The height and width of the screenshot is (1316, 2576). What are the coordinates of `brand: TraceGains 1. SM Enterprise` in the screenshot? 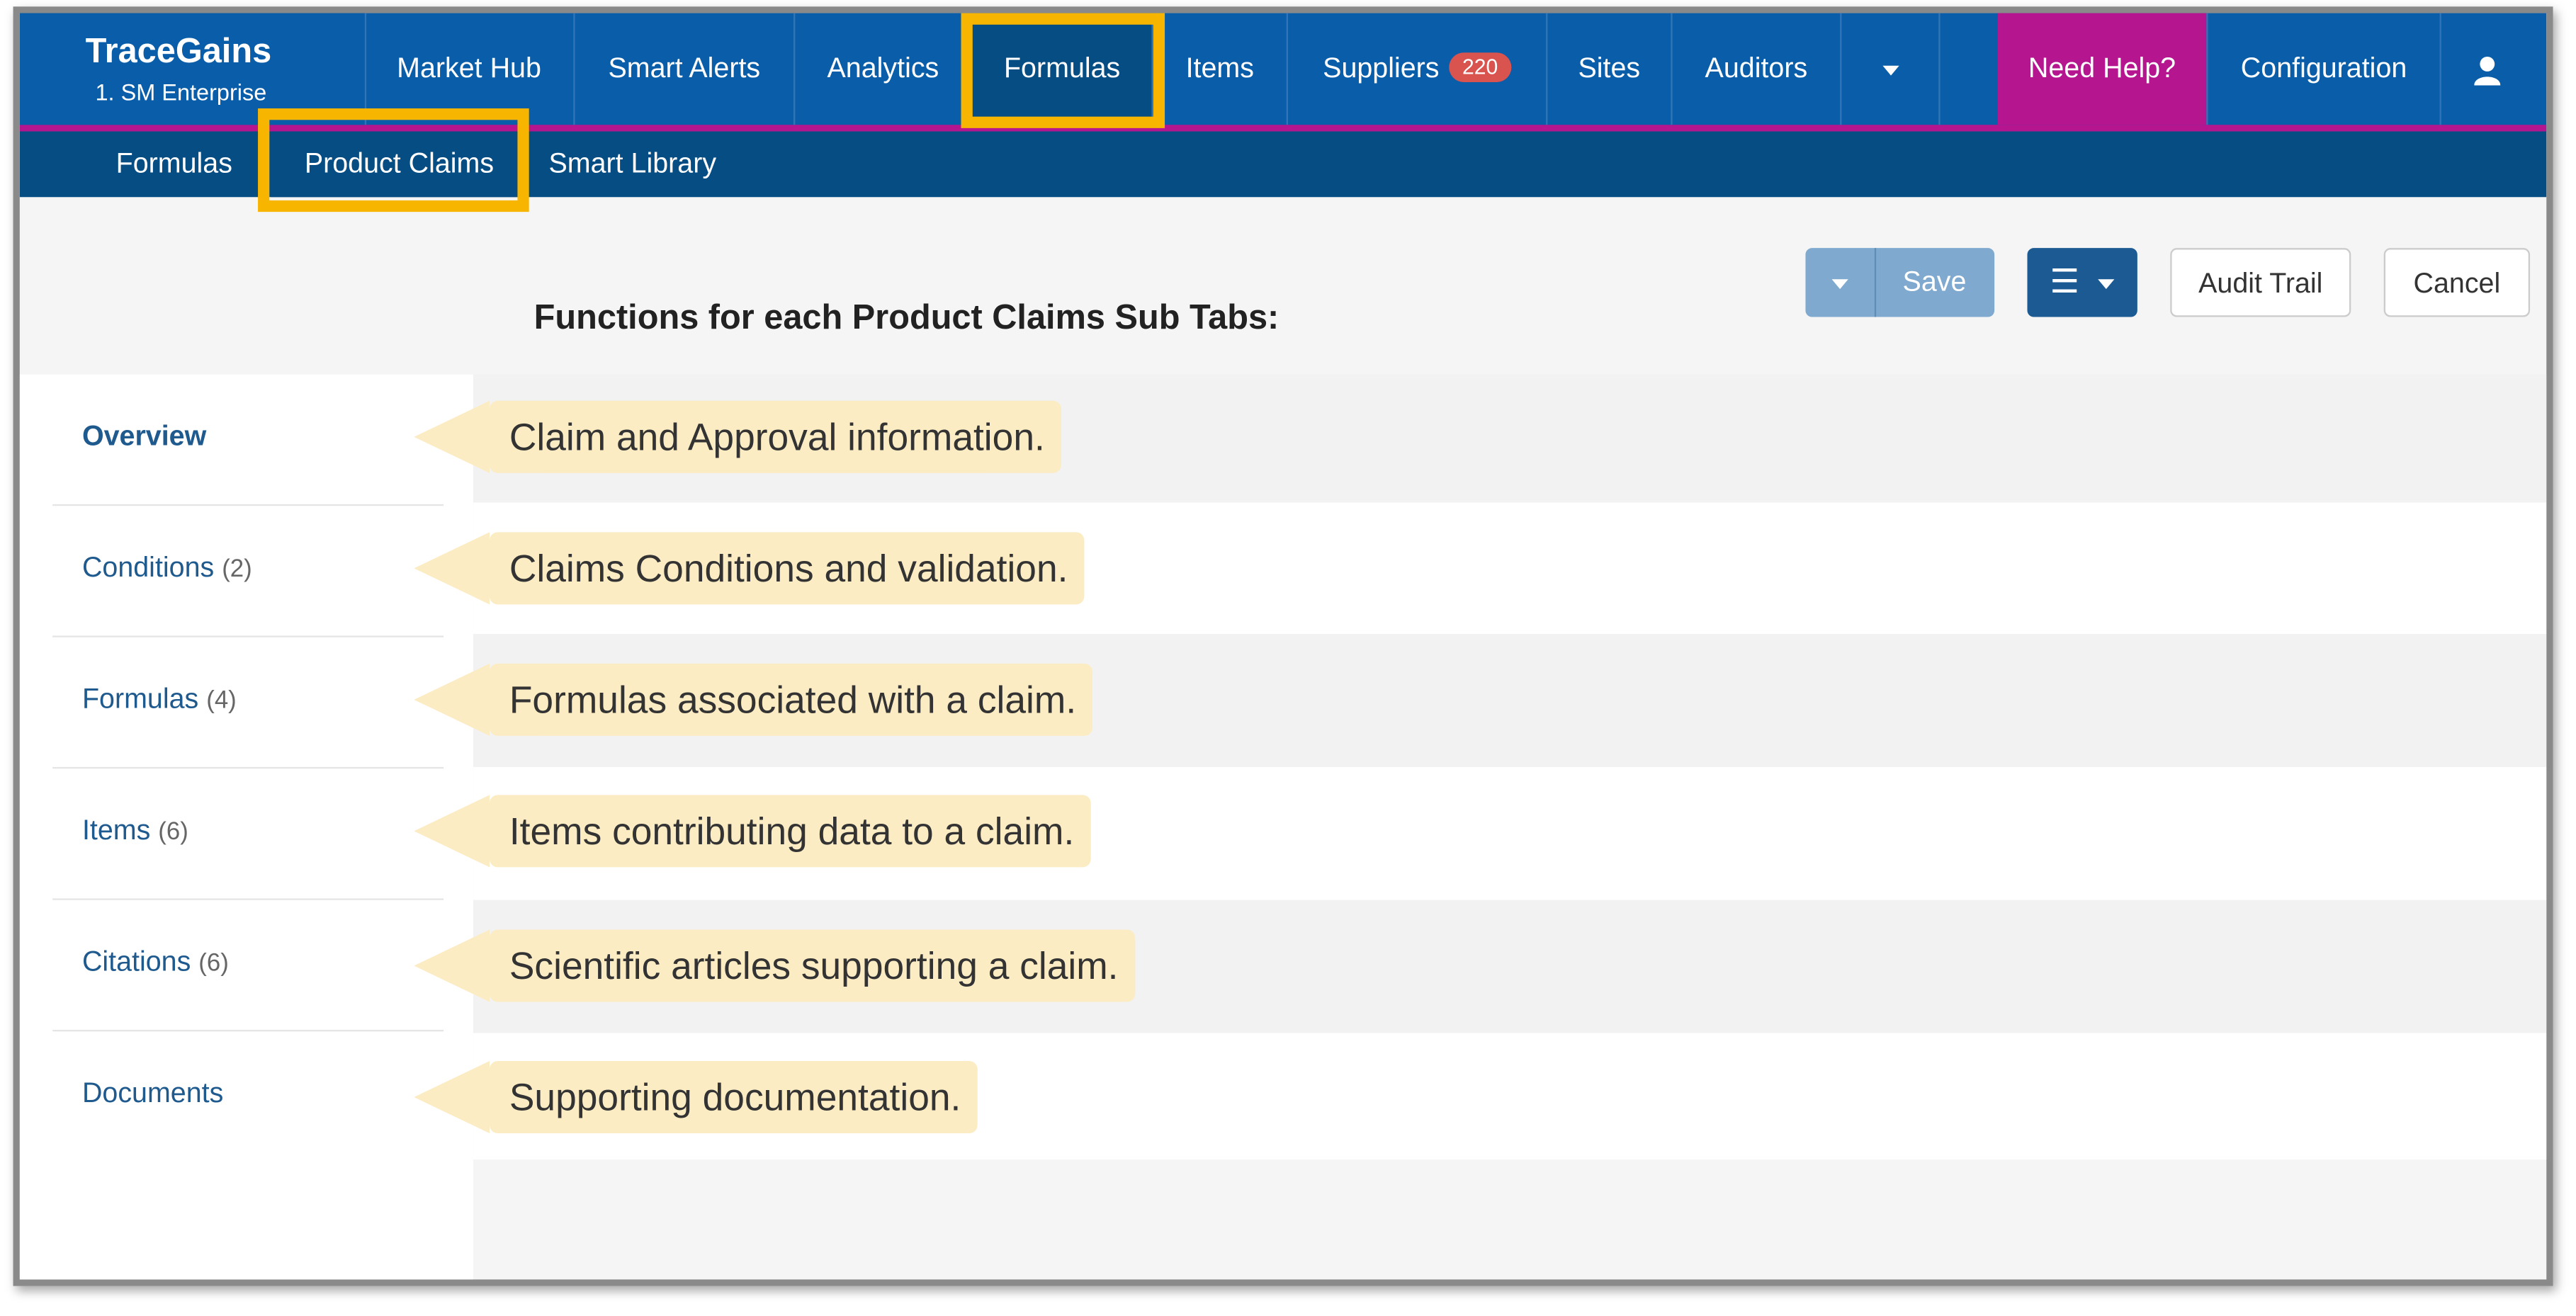 It's located at (193, 69).